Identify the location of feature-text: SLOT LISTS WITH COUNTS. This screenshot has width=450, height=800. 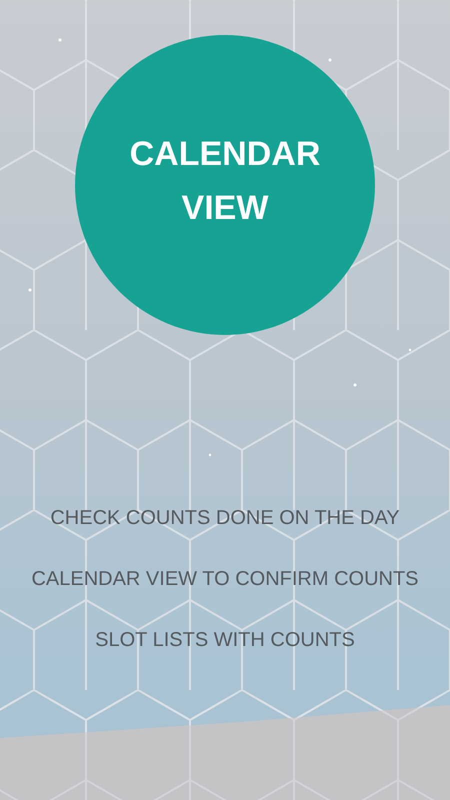
(225, 640).